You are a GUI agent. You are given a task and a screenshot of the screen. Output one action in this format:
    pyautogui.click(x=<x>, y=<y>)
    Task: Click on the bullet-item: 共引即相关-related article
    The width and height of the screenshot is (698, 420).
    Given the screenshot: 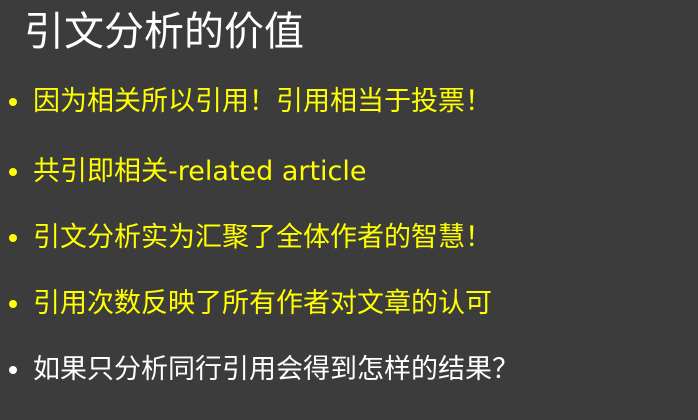 What is the action you would take?
    pyautogui.click(x=349, y=174)
    